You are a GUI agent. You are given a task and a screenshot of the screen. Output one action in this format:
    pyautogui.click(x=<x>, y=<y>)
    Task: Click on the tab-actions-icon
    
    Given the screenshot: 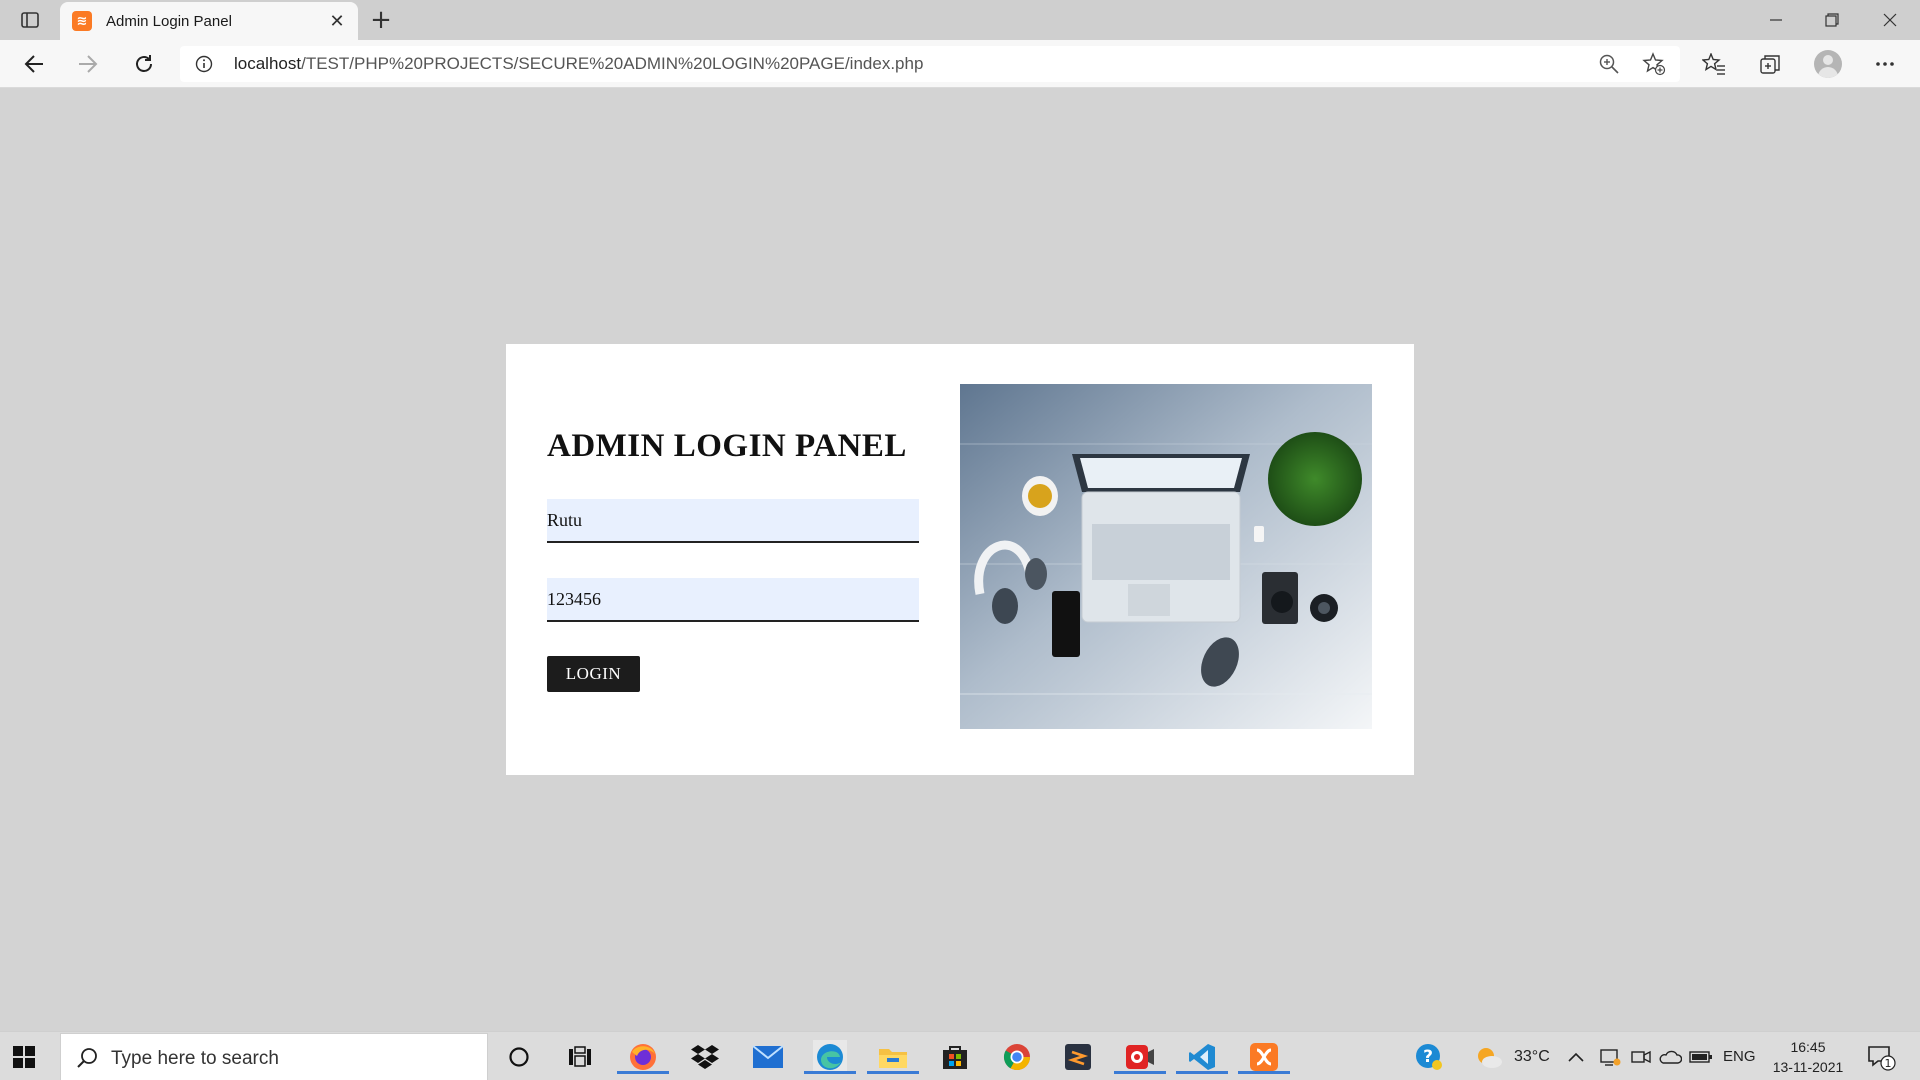 What is the action you would take?
    pyautogui.click(x=30, y=20)
    